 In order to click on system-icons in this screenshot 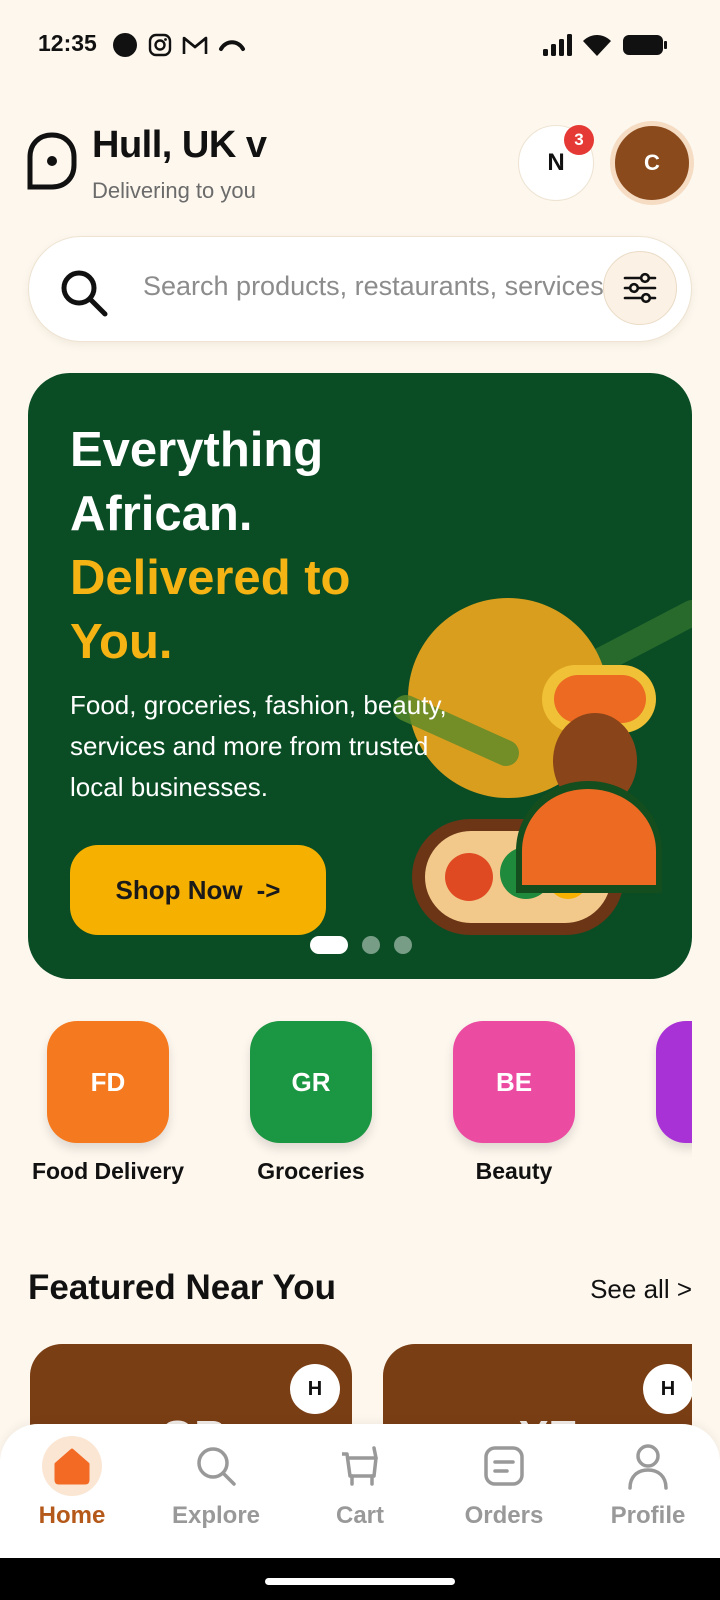, I will do `click(605, 45)`.